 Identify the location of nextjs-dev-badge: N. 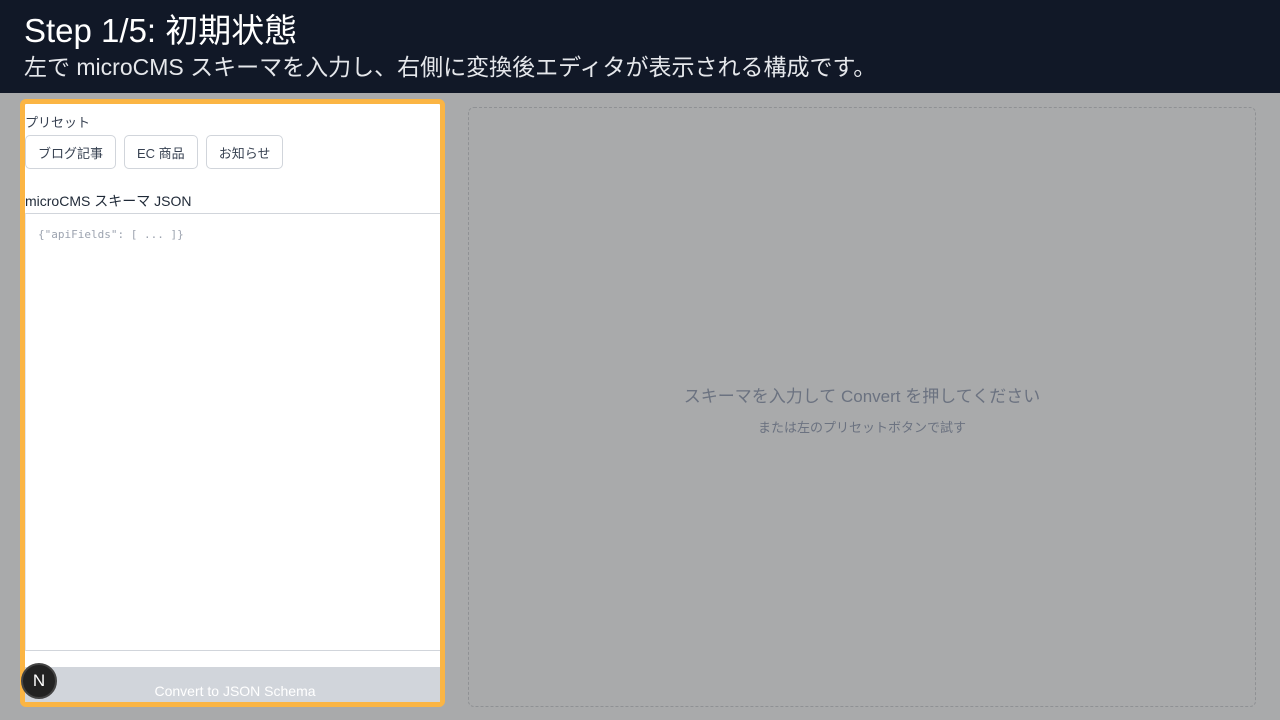
(39, 681).